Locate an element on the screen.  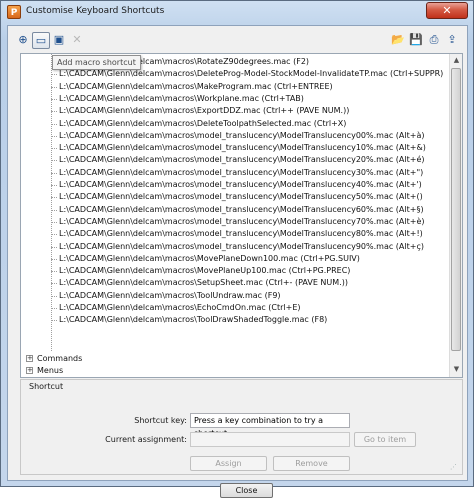
title-bar: P Customise Keyboard Shortcuts ✕ is located at coordinates (237, 12).